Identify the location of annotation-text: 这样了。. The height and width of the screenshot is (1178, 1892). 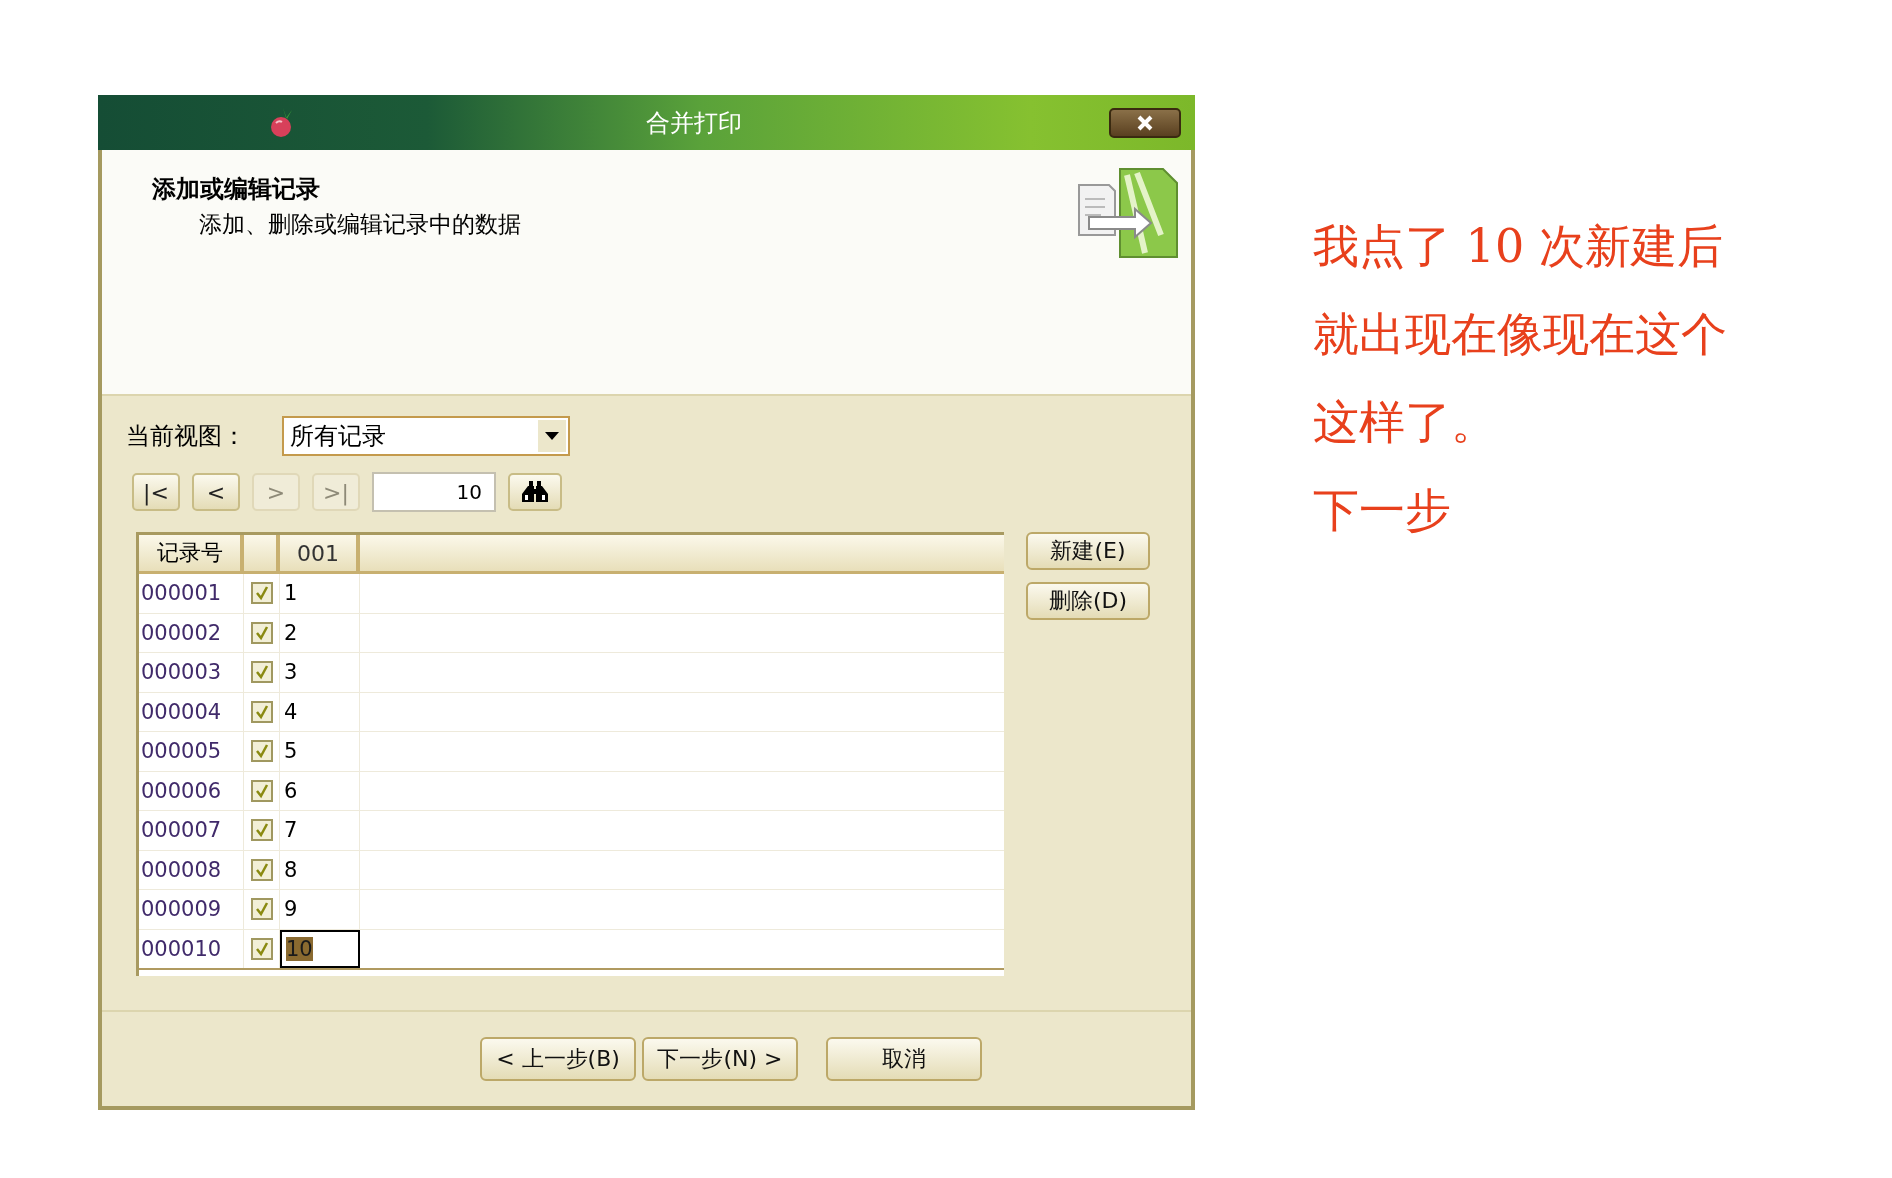
(1405, 422).